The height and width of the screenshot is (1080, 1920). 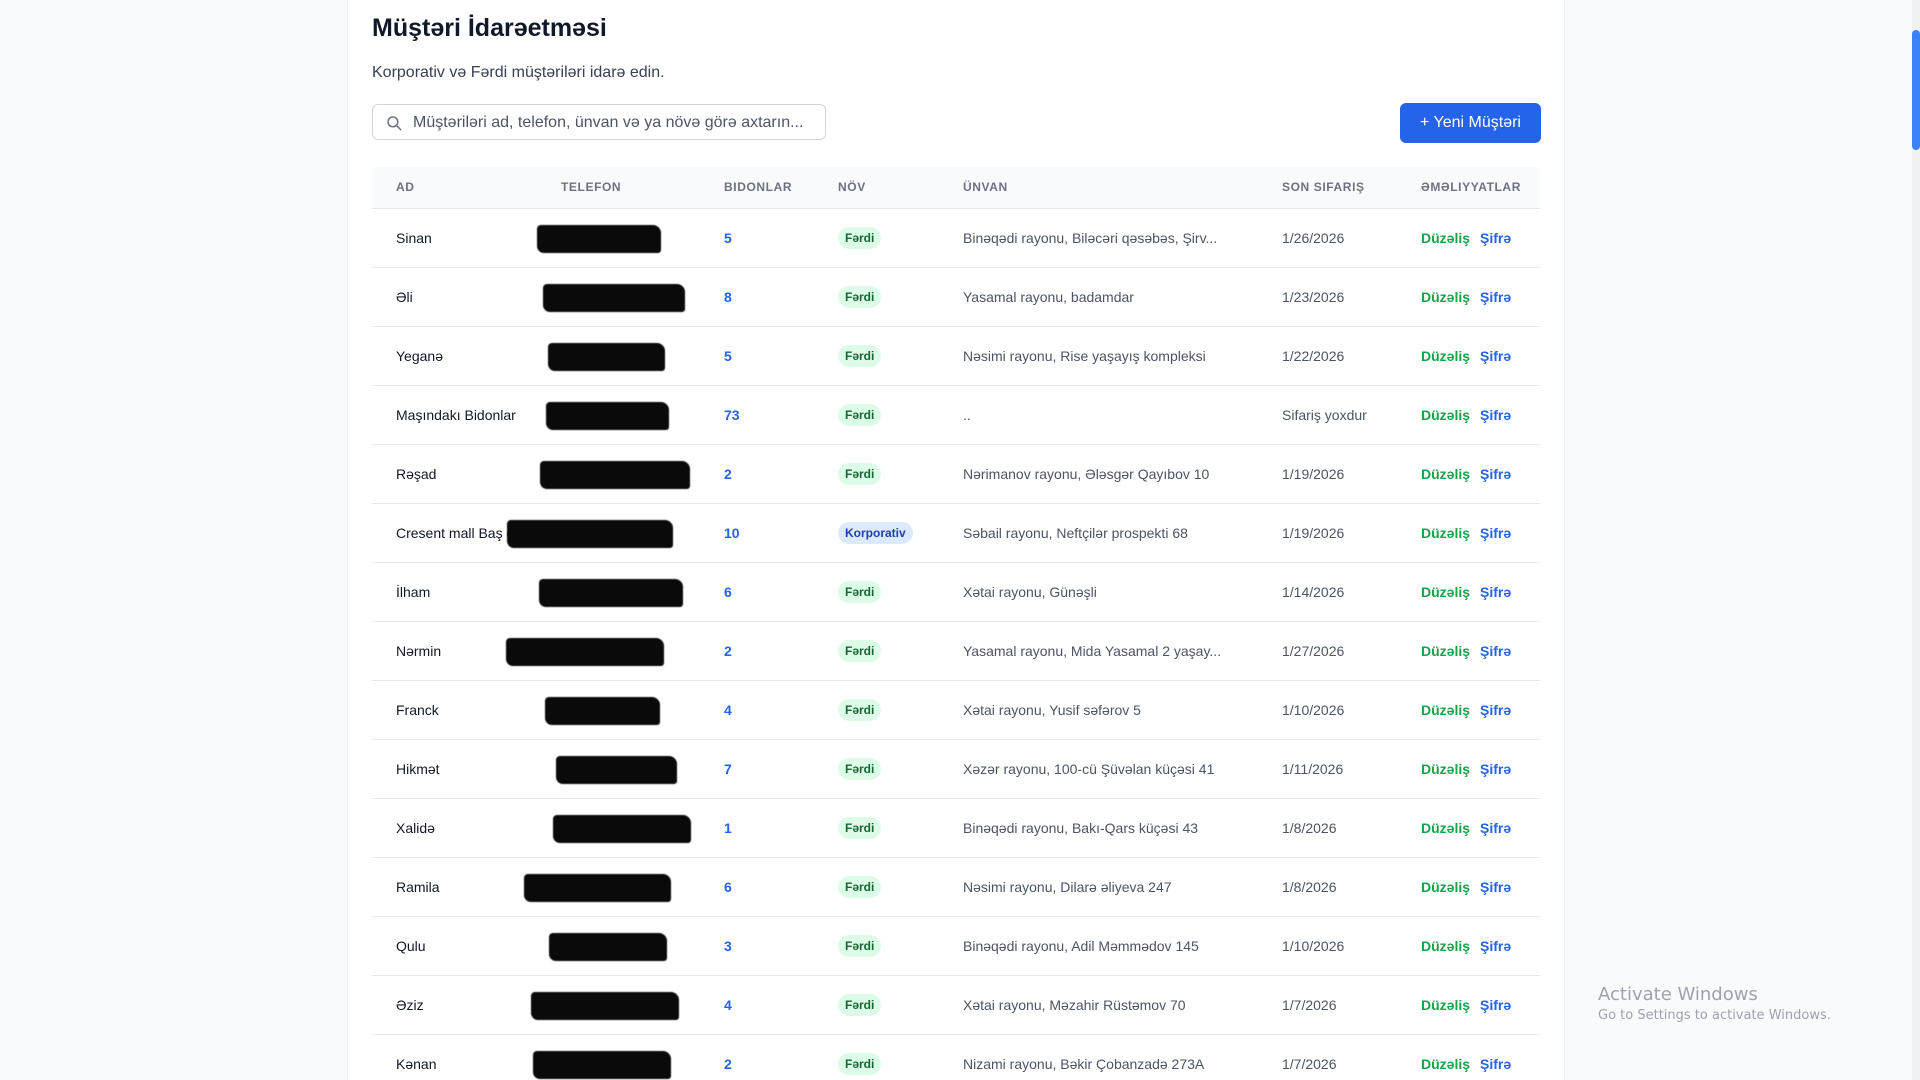 I want to click on column-header-bidonlar: BIDONLAR, so click(x=781, y=188).